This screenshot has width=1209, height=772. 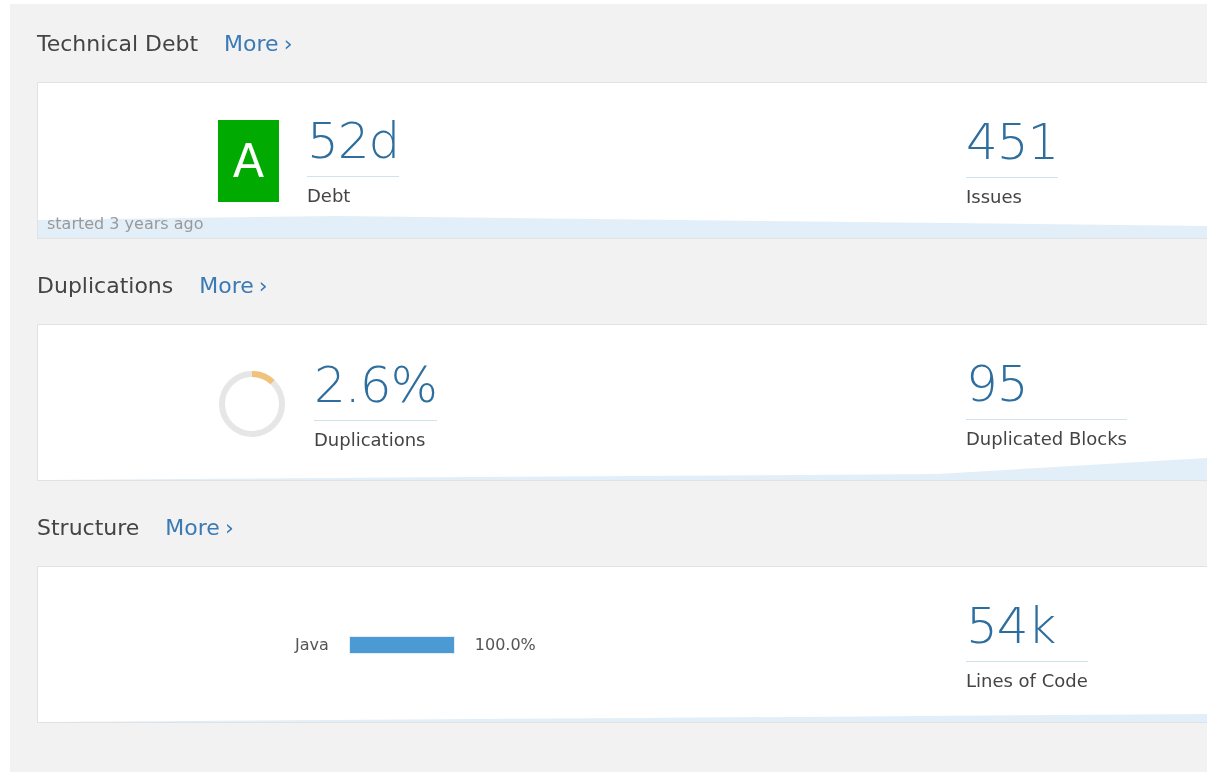 I want to click on section-title: Structure, so click(x=88, y=527).